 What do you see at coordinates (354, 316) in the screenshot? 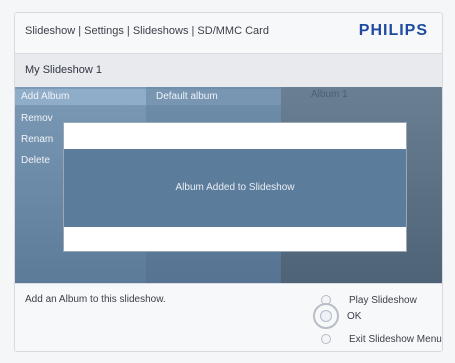
I see `option-ok-label: OK` at bounding box center [354, 316].